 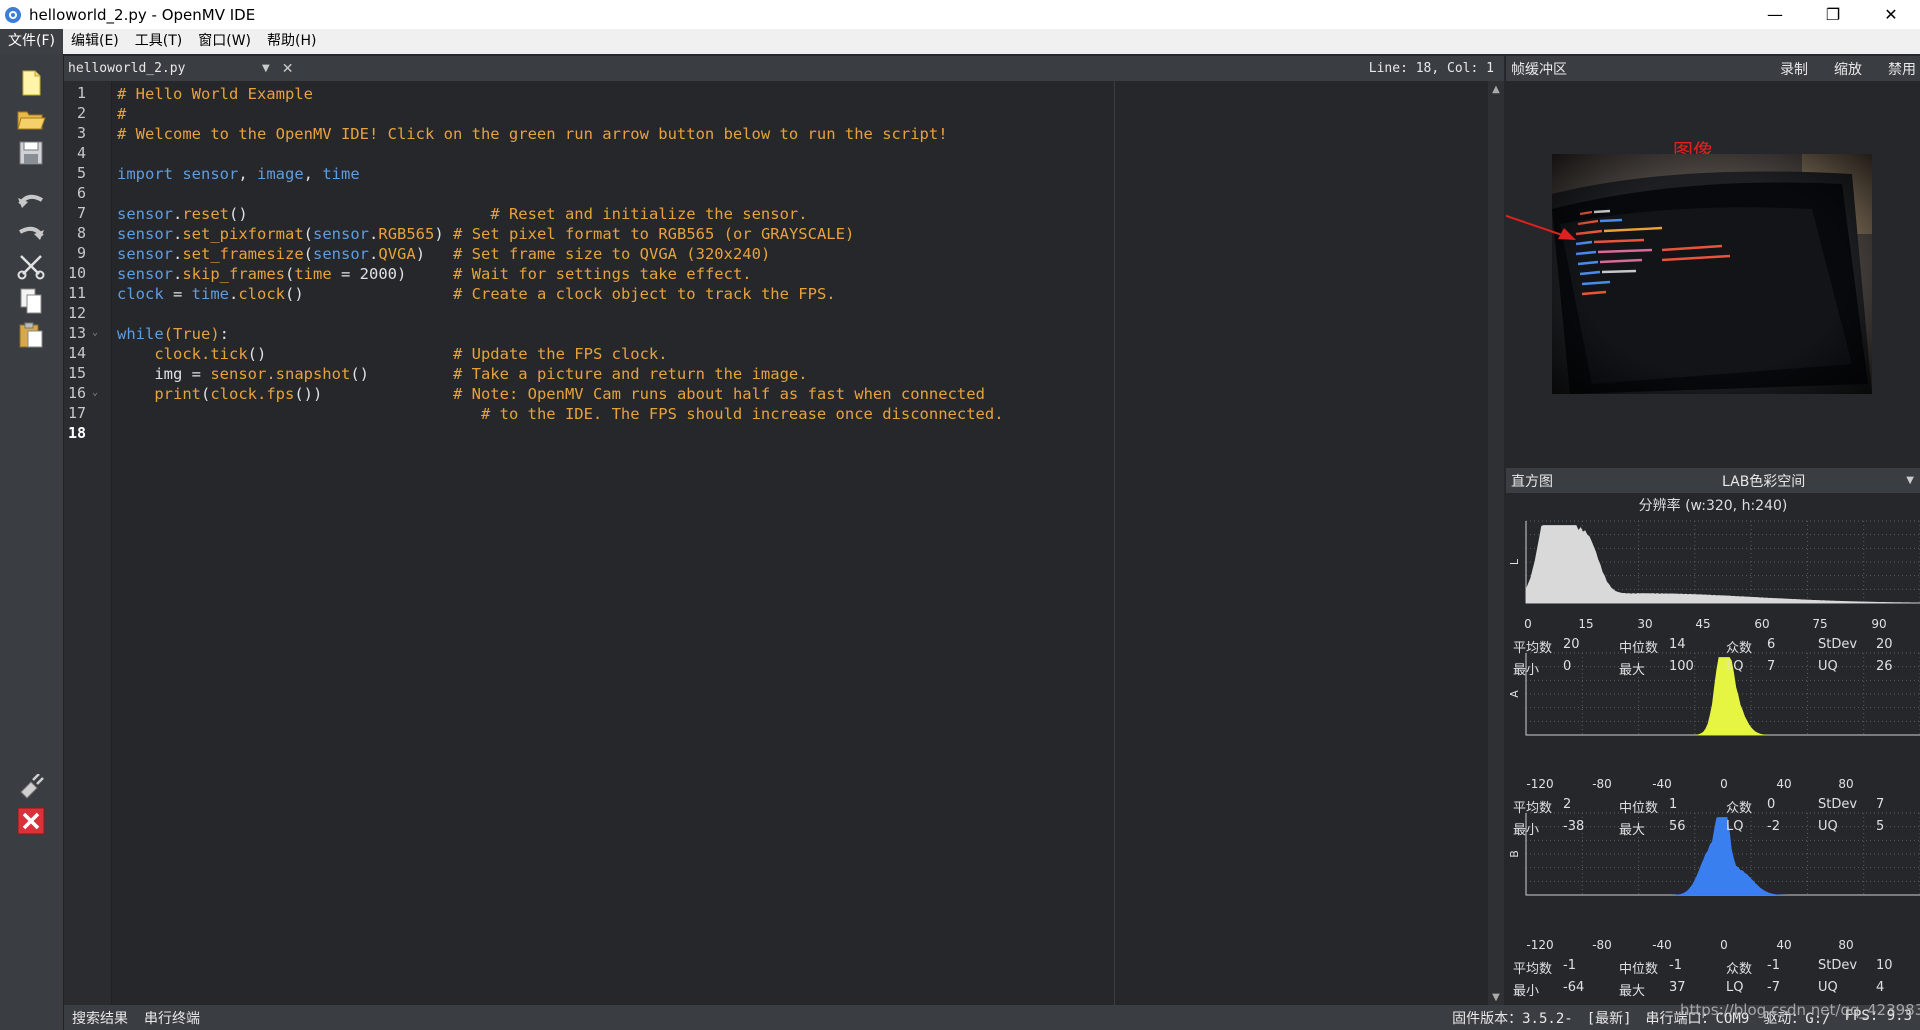 I want to click on line-number: 16, so click(x=76, y=393).